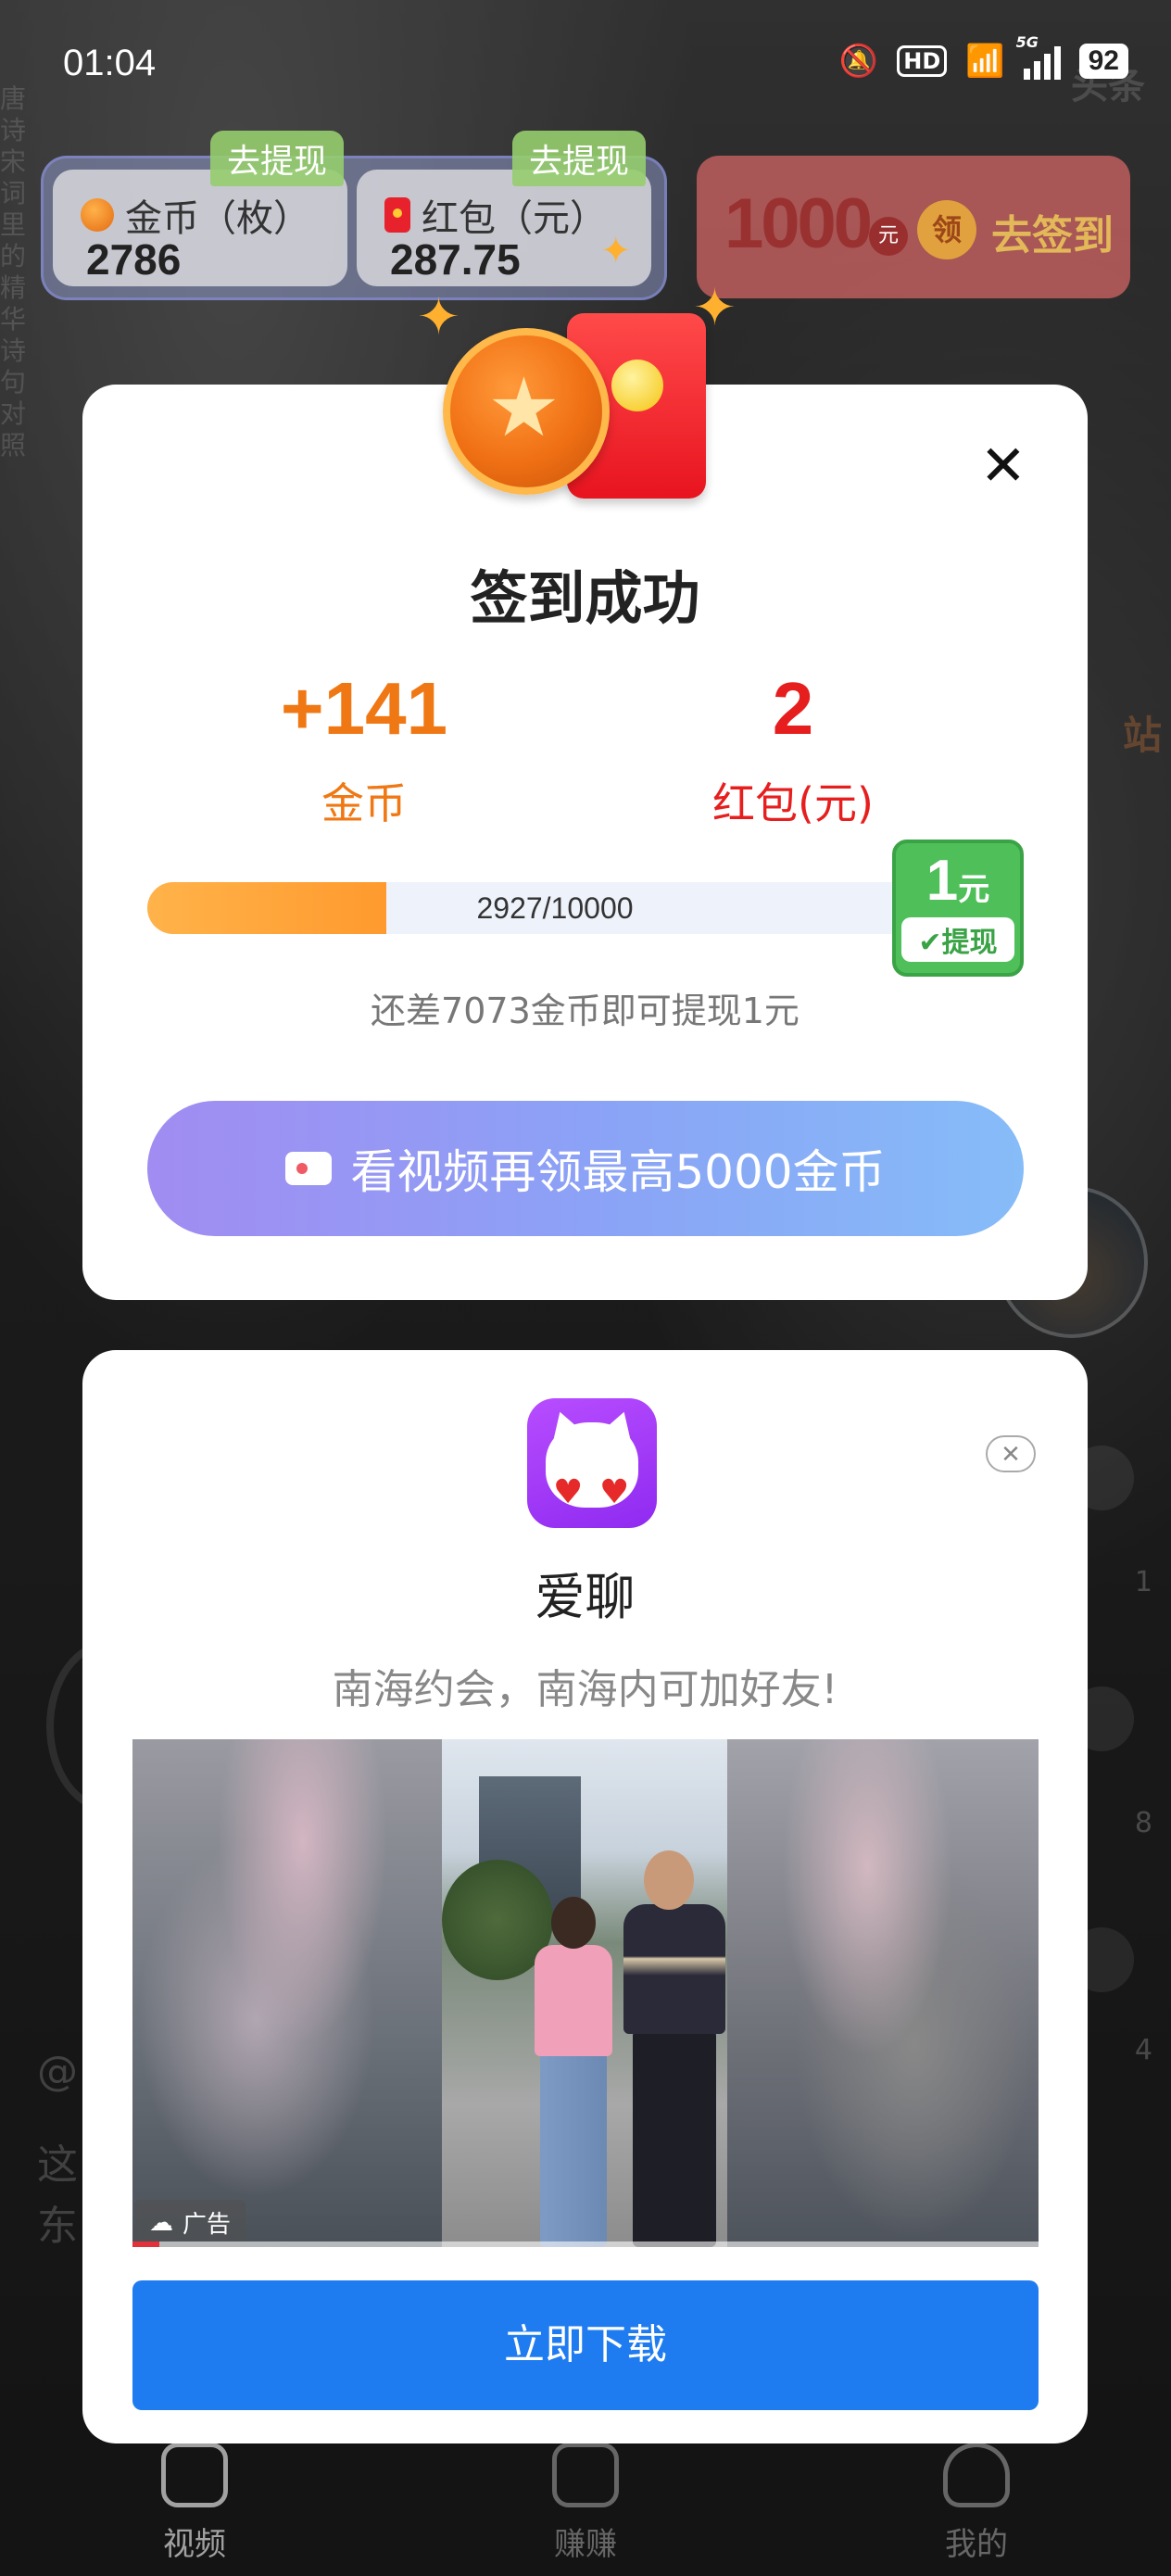 Image resolution: width=1171 pixels, height=2576 pixels. What do you see at coordinates (97, 215) in the screenshot?
I see `coin-icon` at bounding box center [97, 215].